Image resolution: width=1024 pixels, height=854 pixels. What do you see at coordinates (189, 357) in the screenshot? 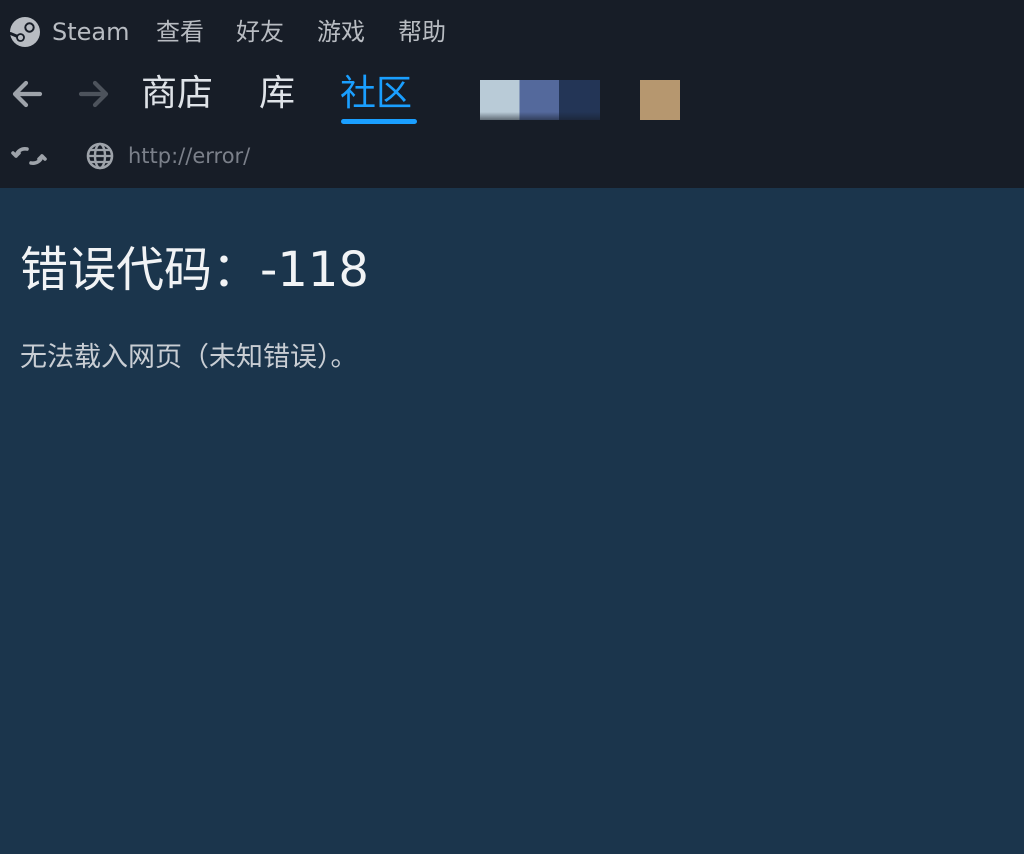
I see `error-message: 无法载入网页（未知错误）。` at bounding box center [189, 357].